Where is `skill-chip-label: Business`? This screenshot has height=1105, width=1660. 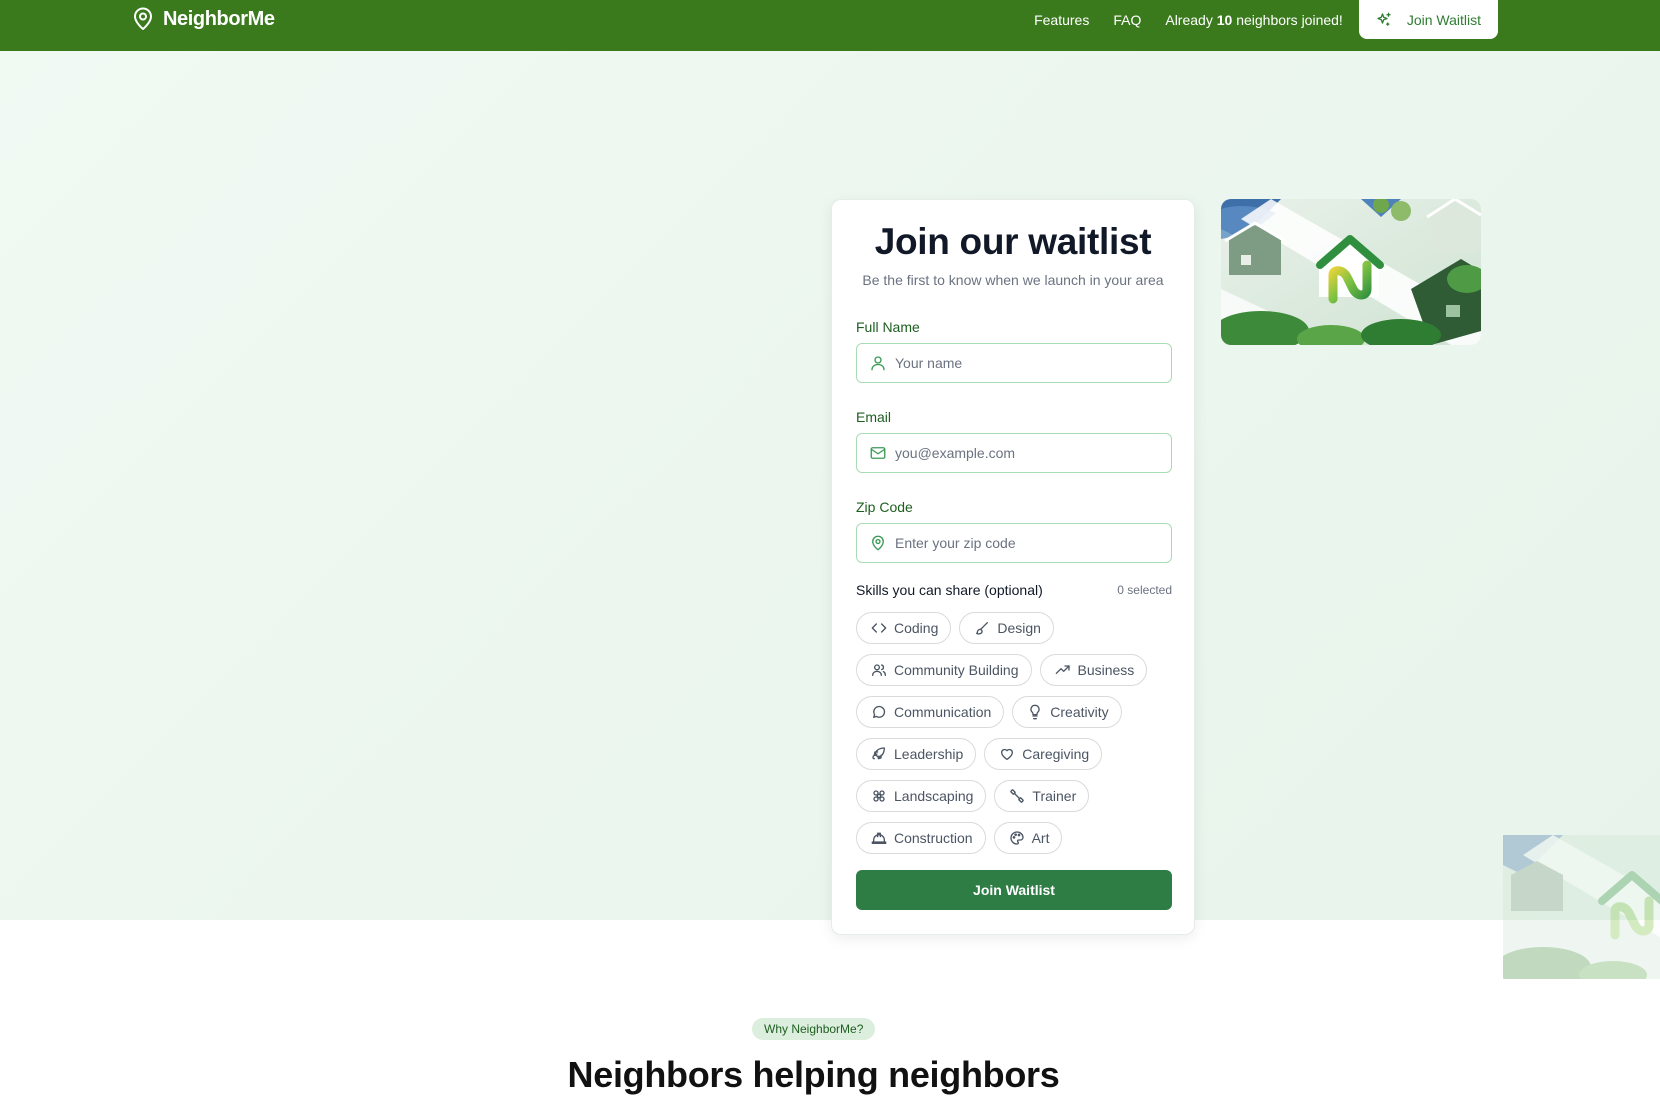 skill-chip-label: Business is located at coordinates (1106, 670).